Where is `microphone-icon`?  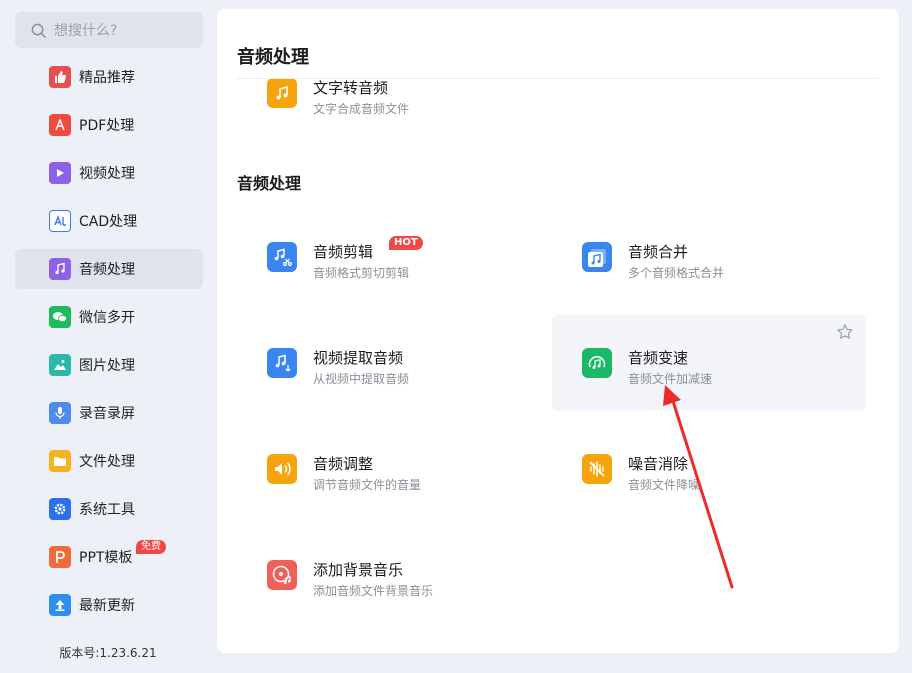
microphone-icon is located at coordinates (60, 413).